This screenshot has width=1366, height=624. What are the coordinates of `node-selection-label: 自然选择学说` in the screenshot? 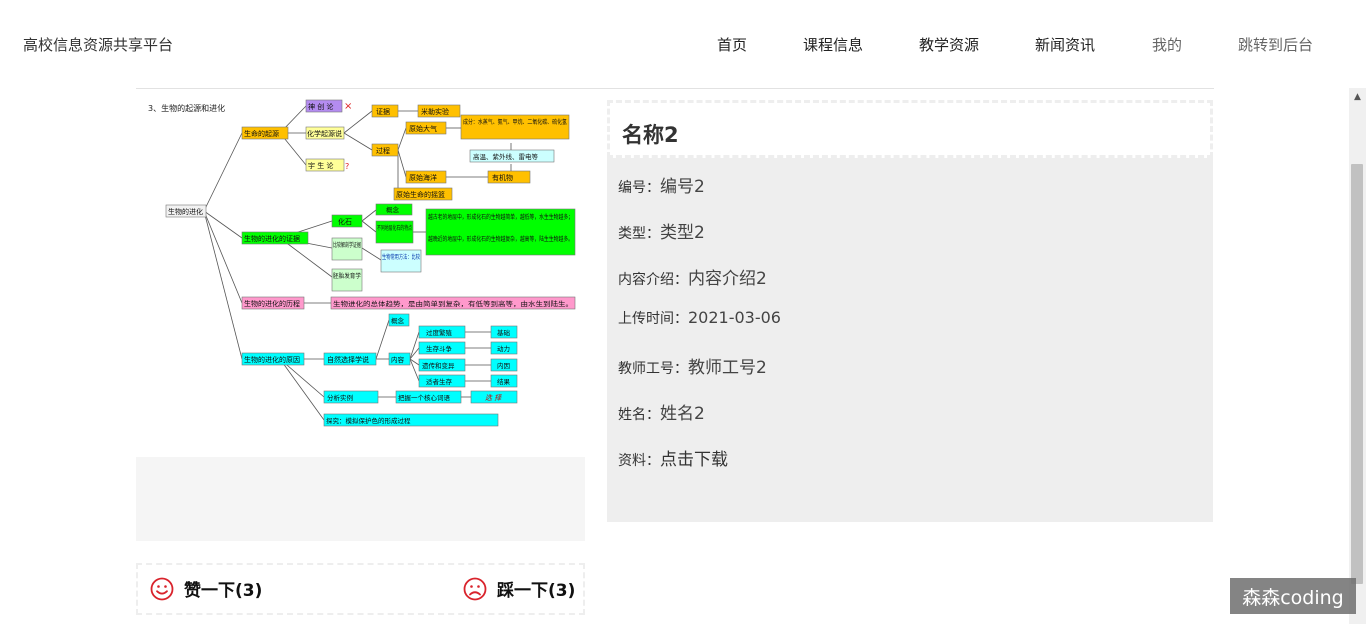 It's located at (348, 359).